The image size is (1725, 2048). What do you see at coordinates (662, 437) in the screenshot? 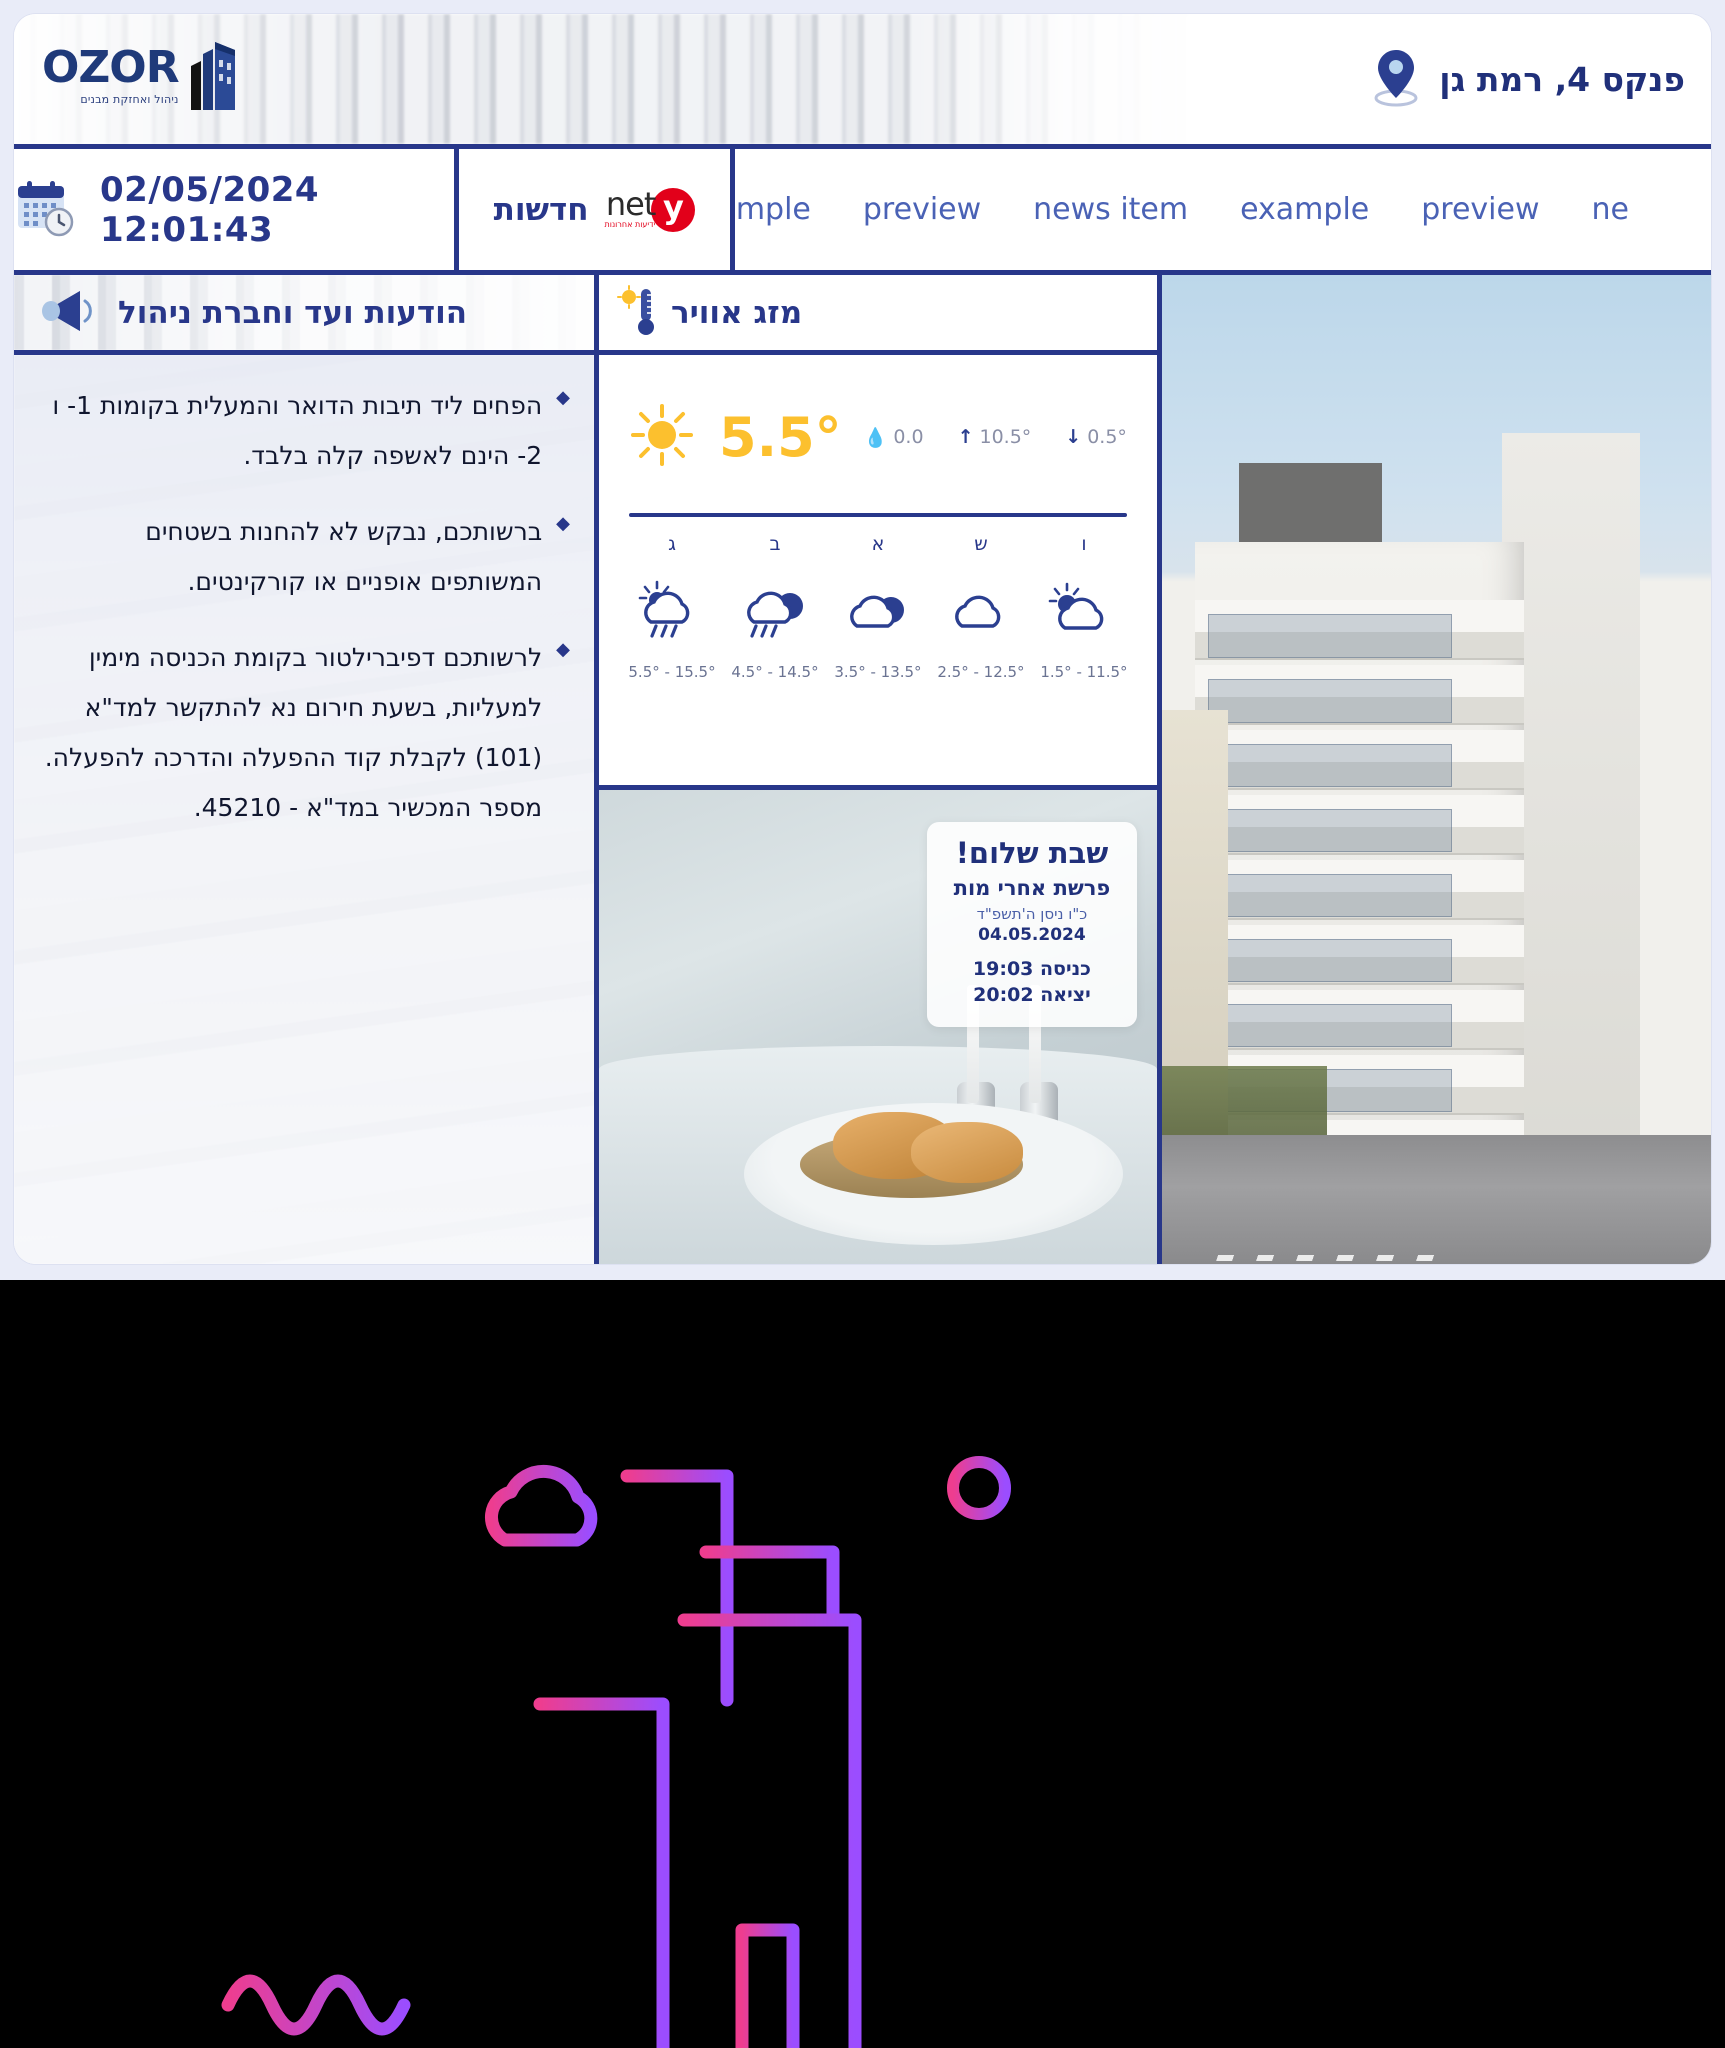
I see `sun-icon` at bounding box center [662, 437].